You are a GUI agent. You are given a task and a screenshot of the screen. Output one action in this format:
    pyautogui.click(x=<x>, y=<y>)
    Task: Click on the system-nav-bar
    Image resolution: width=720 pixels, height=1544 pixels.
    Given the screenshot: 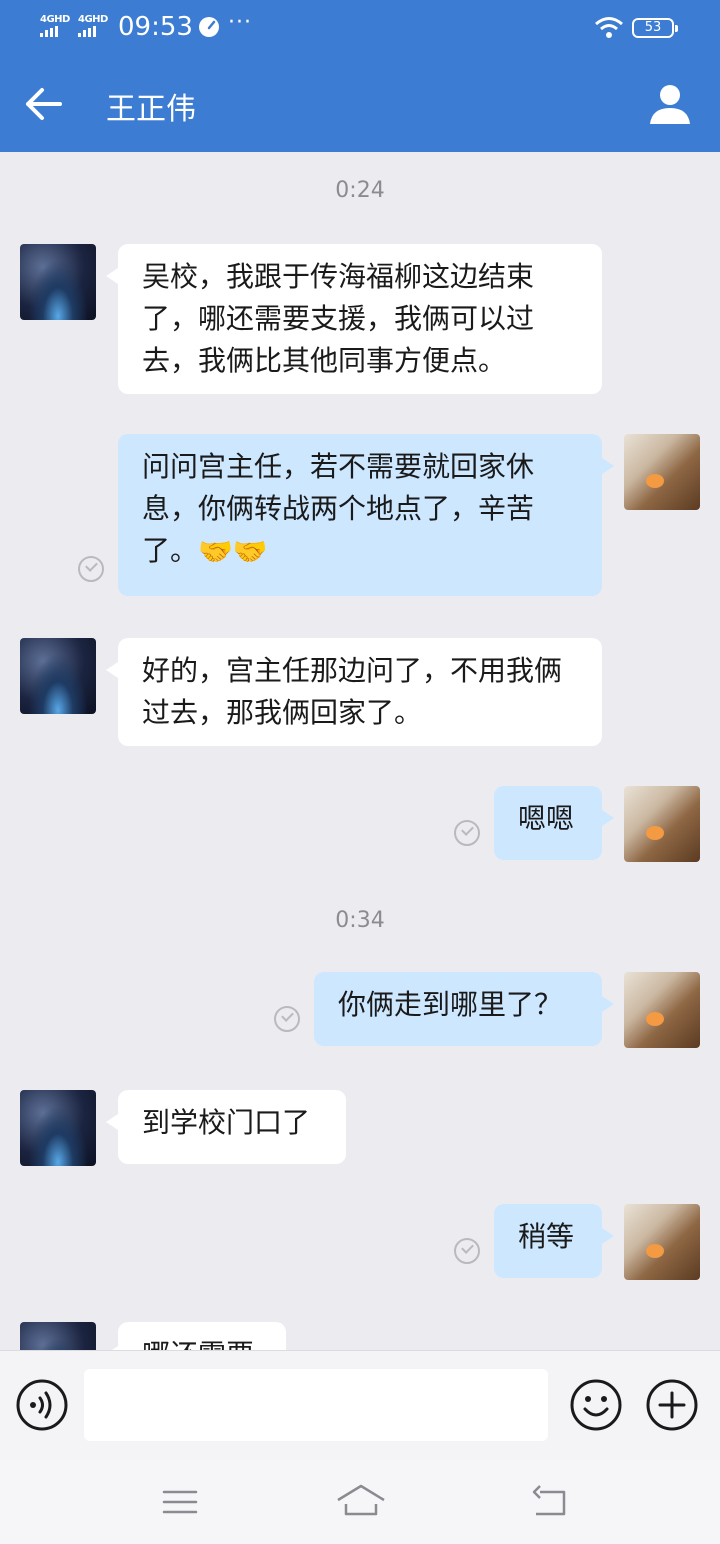 What is the action you would take?
    pyautogui.click(x=360, y=1502)
    